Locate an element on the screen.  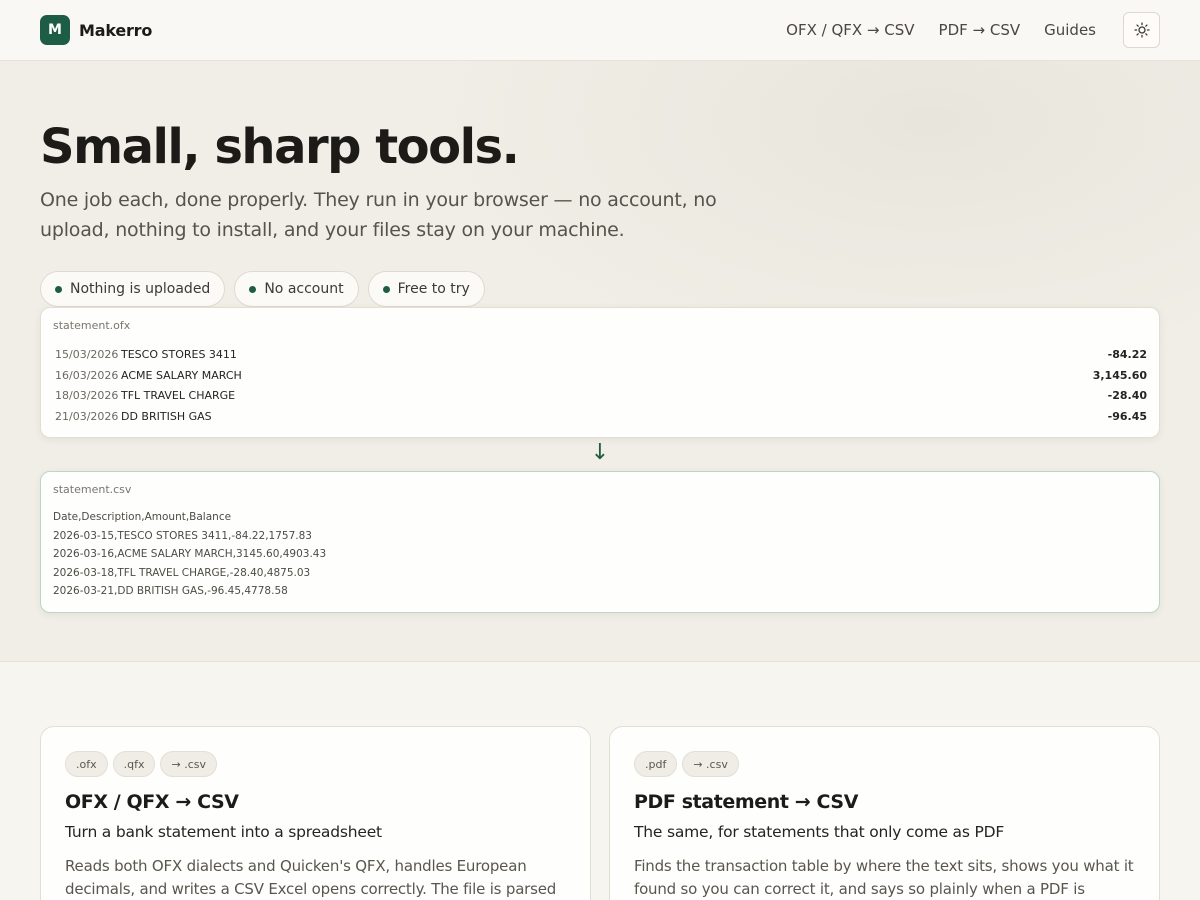
tool-tags: .pdf → .csv is located at coordinates (689, 764).